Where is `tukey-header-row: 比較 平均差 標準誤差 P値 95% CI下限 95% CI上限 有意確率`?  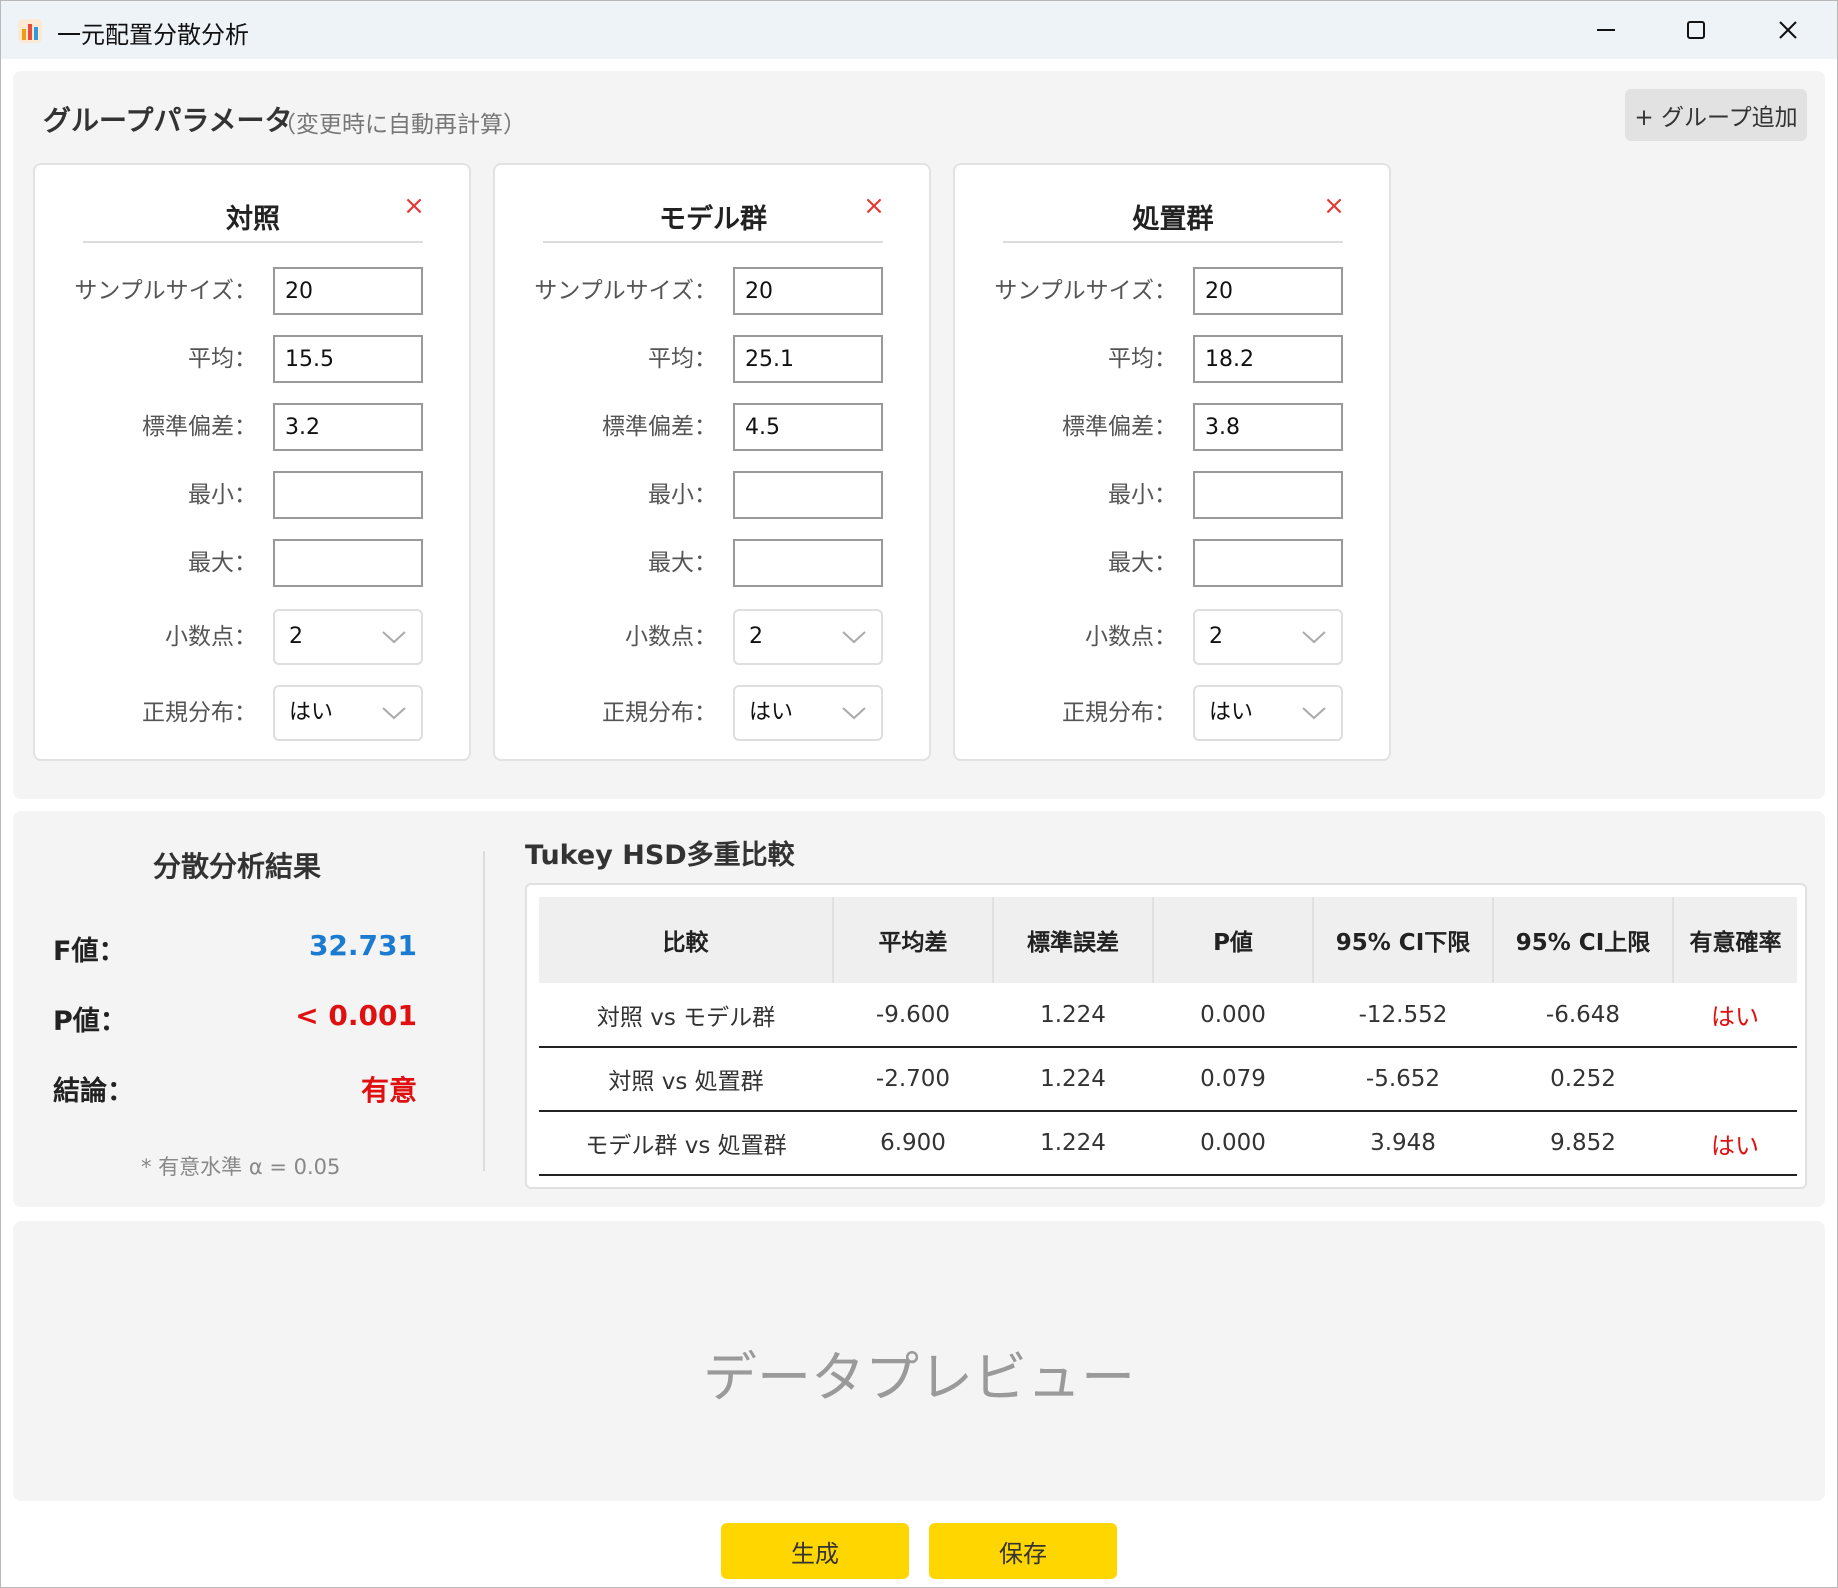 tukey-header-row: 比較 平均差 標準誤差 P値 95% CI下限 95% CI上限 有意確率 is located at coordinates (1168, 940).